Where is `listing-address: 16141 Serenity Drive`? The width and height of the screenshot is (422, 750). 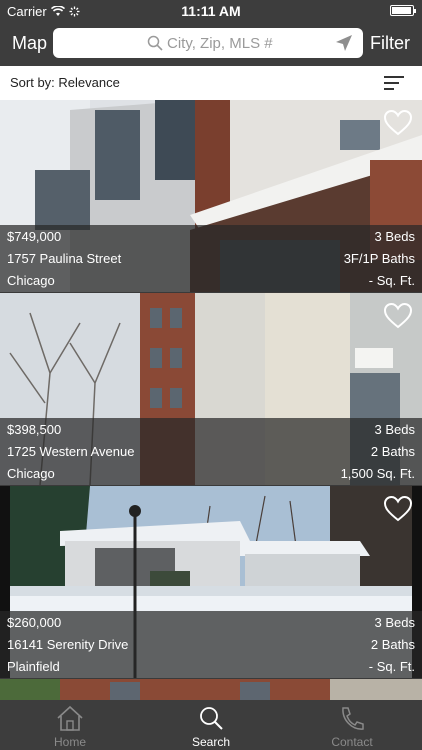 listing-address: 16141 Serenity Drive is located at coordinates (68, 644).